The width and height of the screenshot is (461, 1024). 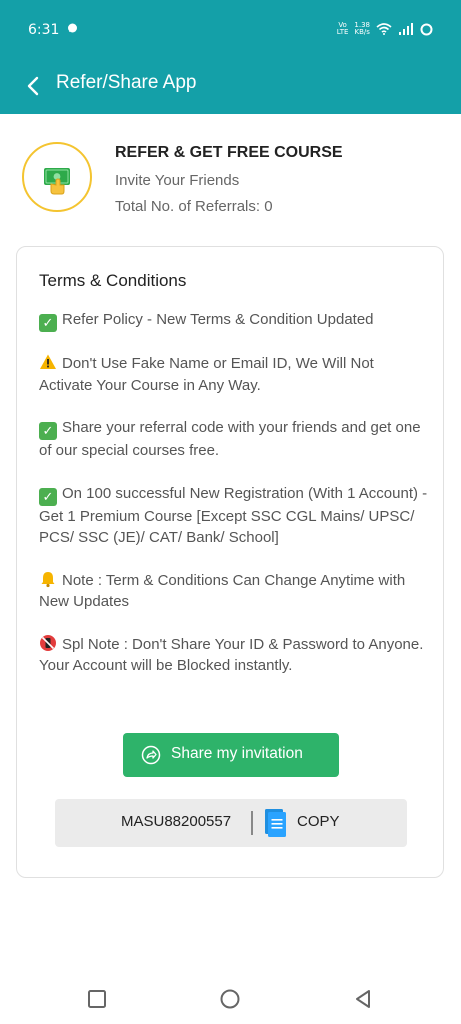 I want to click on referral-code-text: MASU88200557, so click(x=176, y=821).